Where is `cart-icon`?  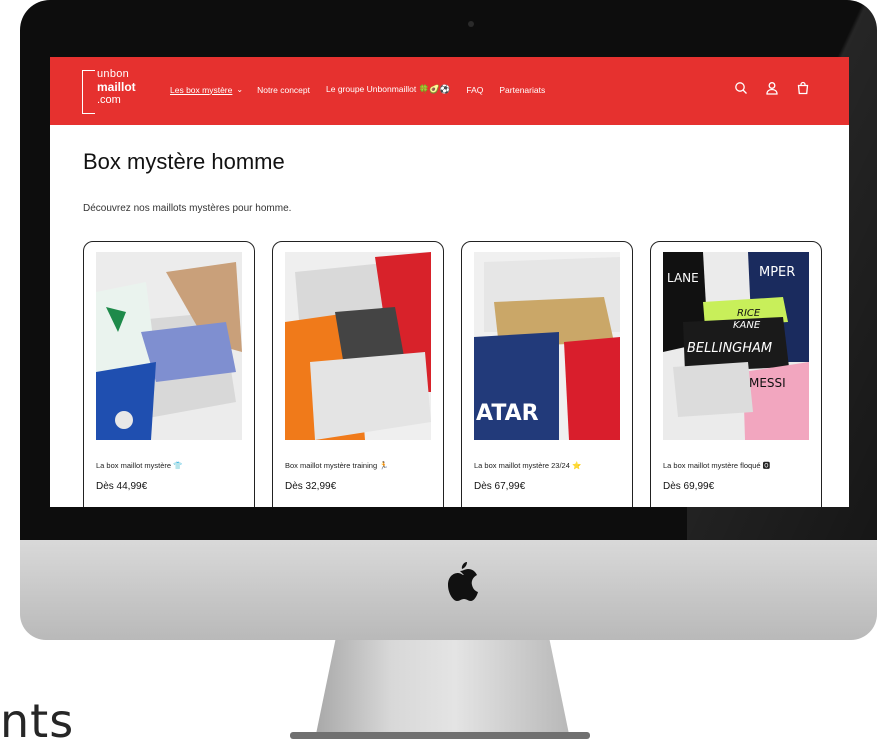
cart-icon is located at coordinates (803, 88).